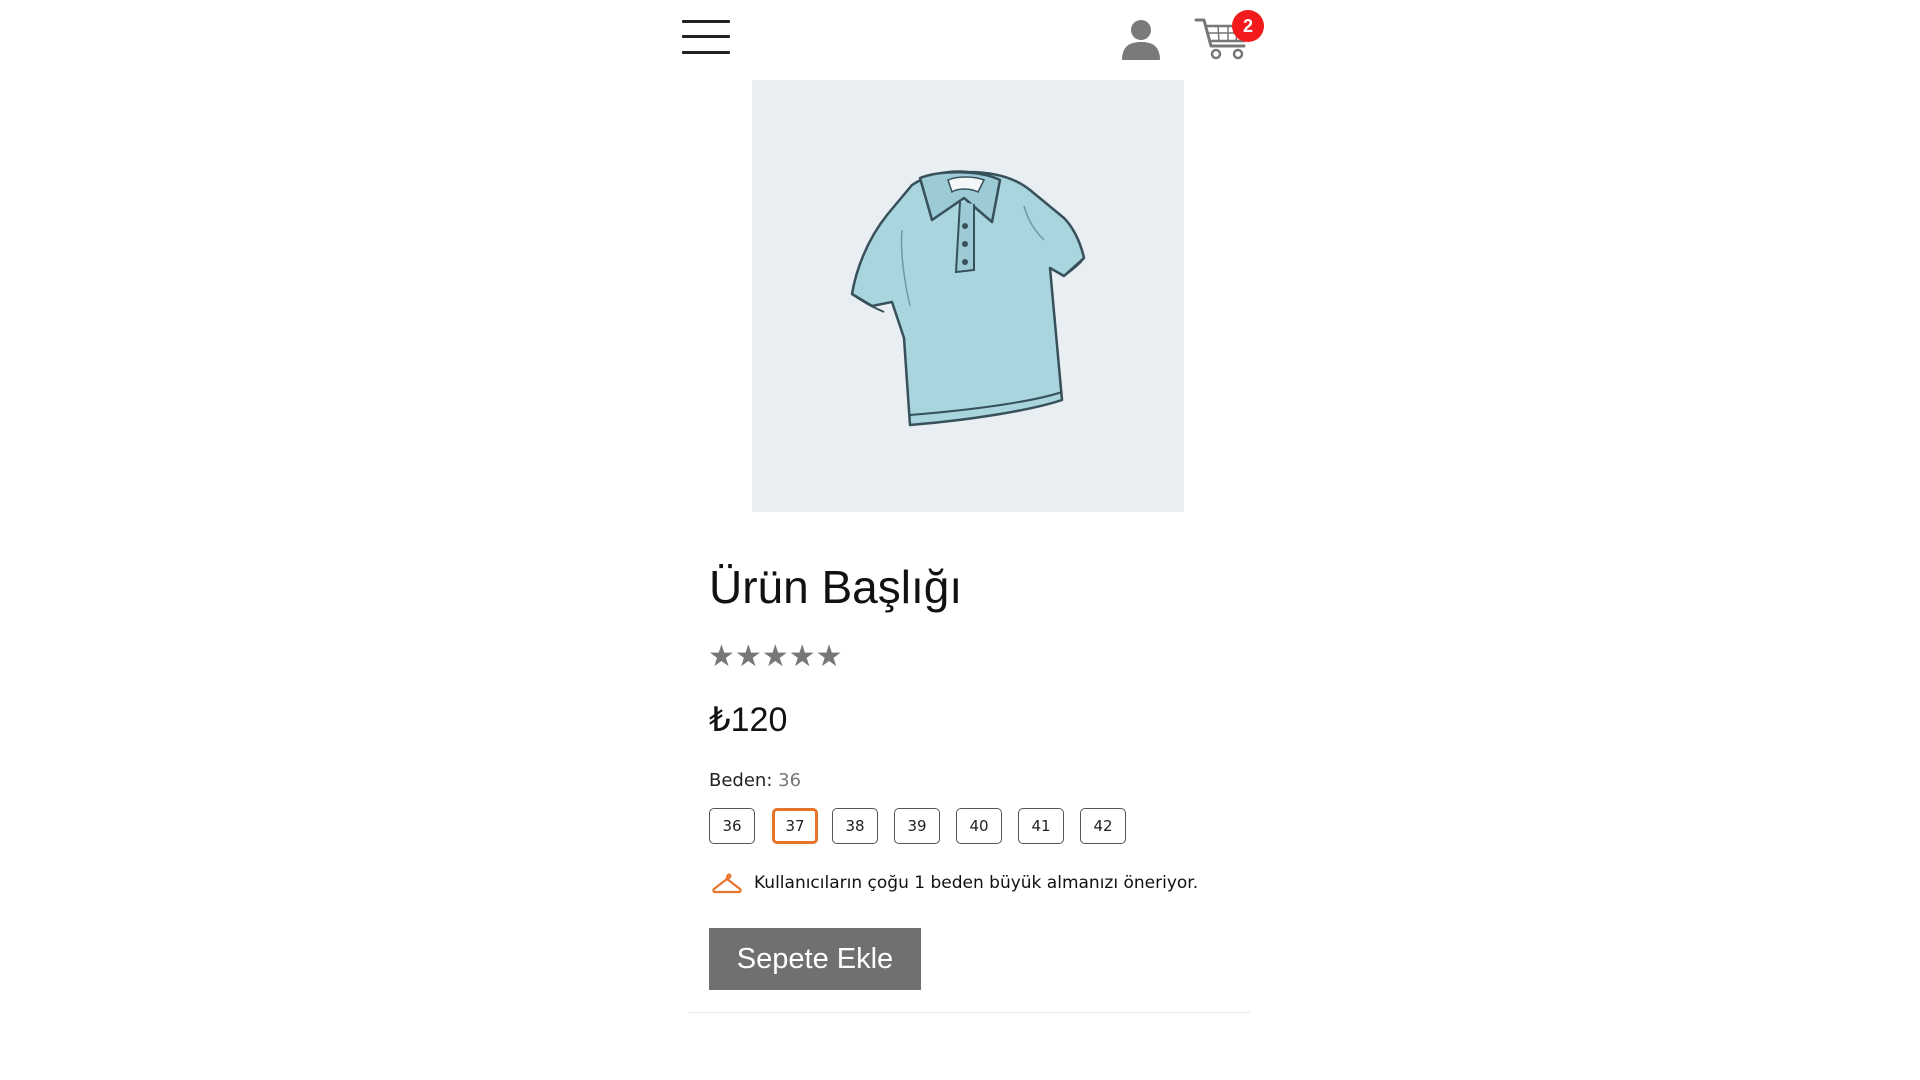 This screenshot has width=1920, height=1080. I want to click on rating-stars: ★ ★ ★ ★ ★, so click(775, 657).